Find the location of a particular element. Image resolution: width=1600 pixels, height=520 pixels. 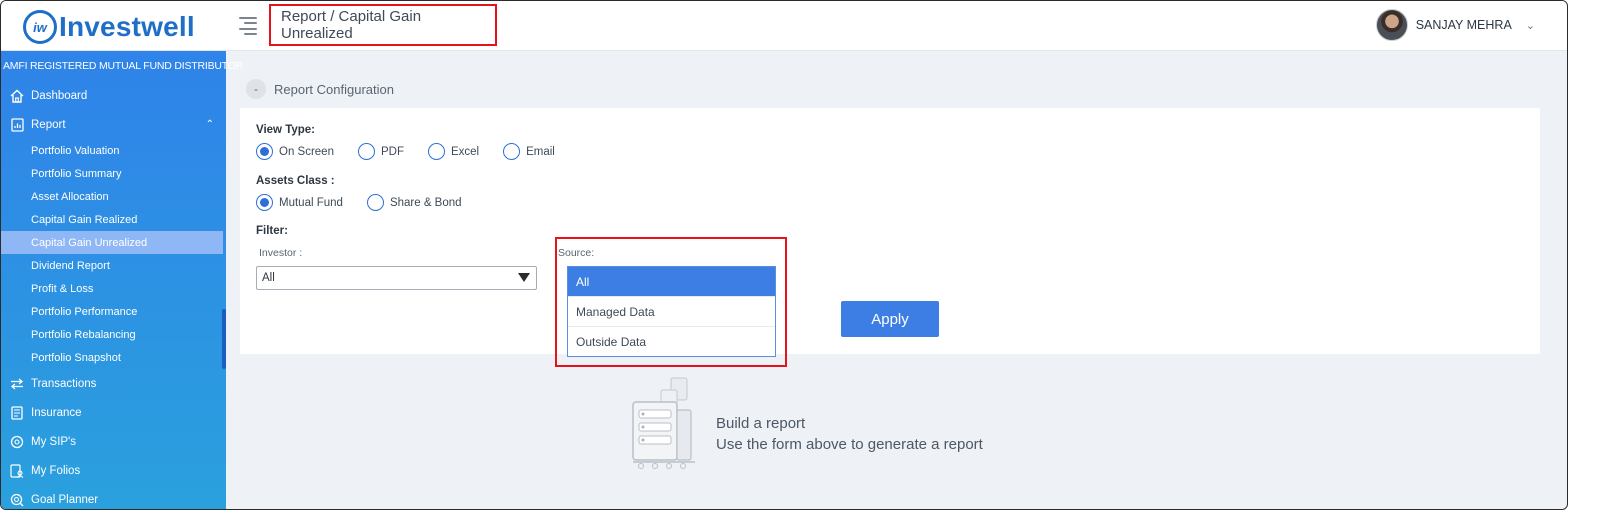

sidebar-item-label: Dashboard is located at coordinates (59, 95).